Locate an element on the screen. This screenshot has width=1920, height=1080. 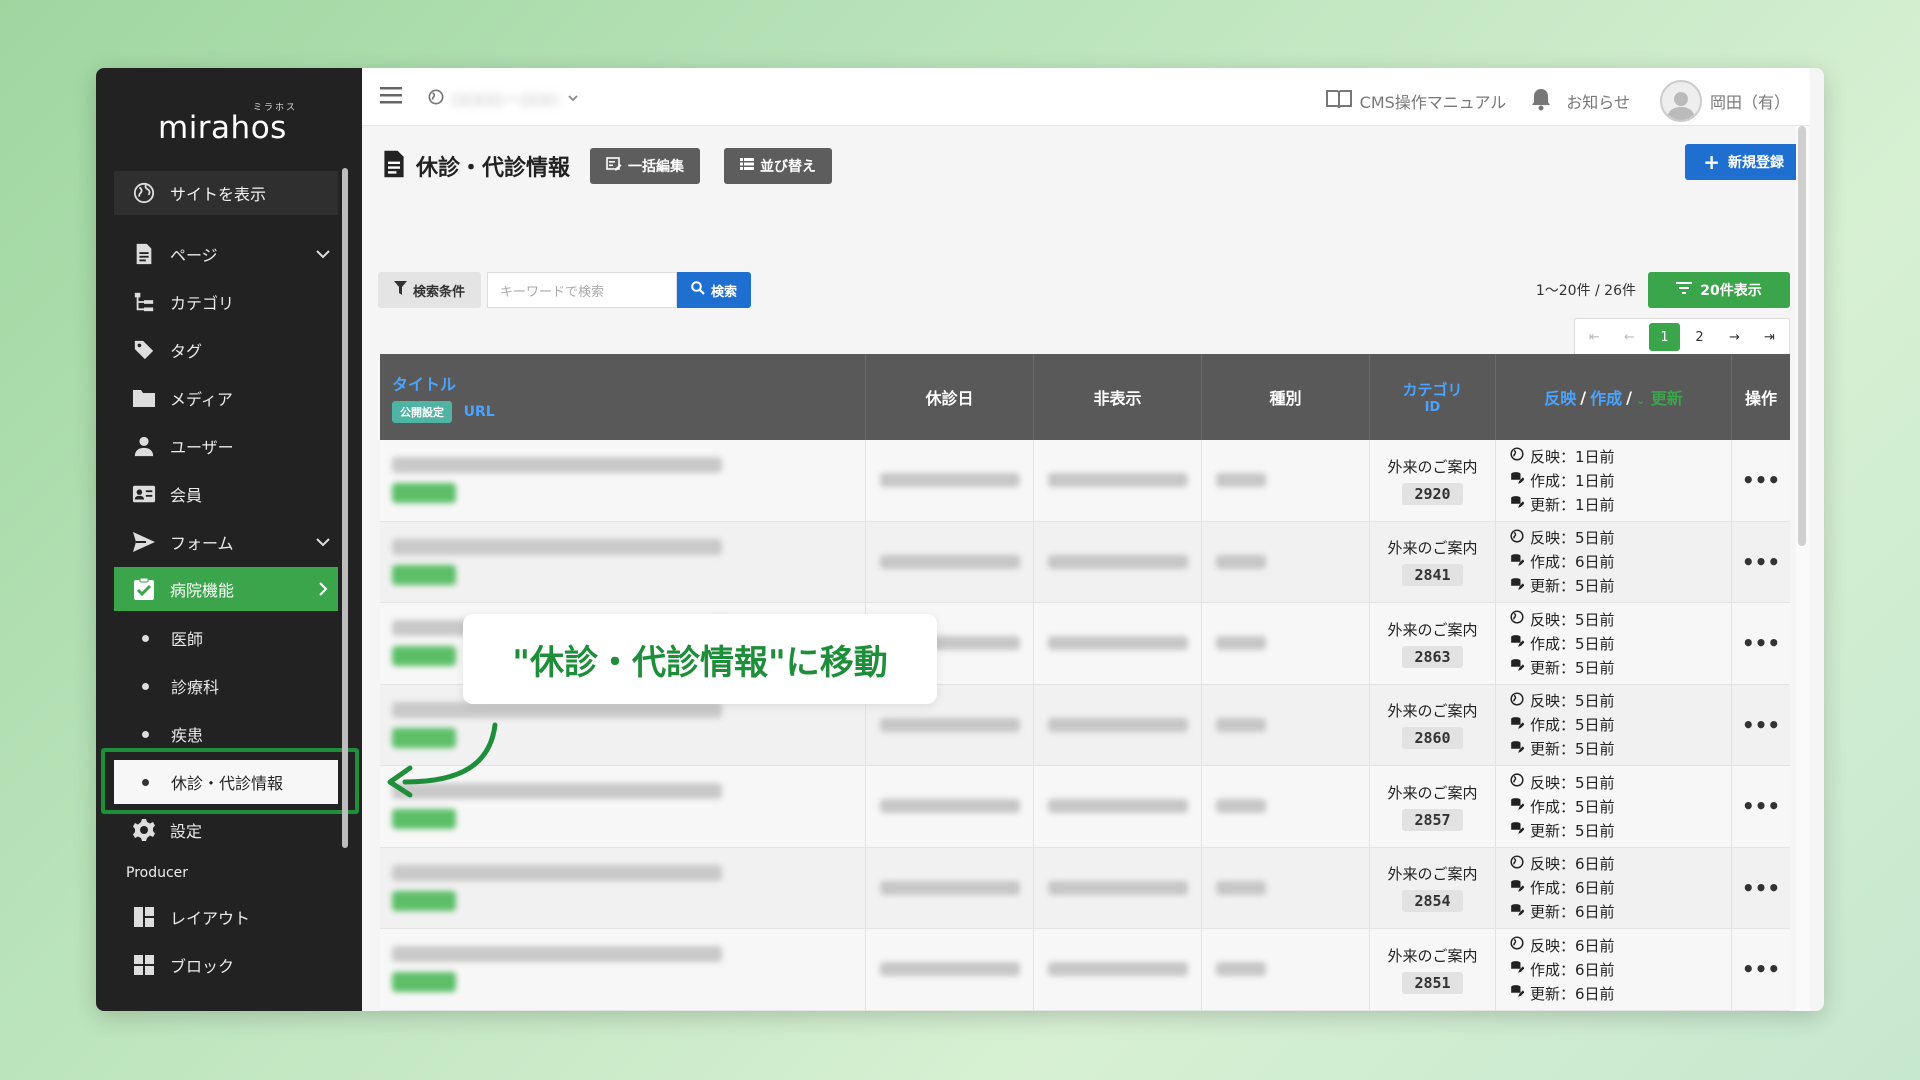
table-row: 外来のご案内 2920 反映：1日前 作成：1日前 更新：1日前 ••• is located at coordinates (1085, 481).